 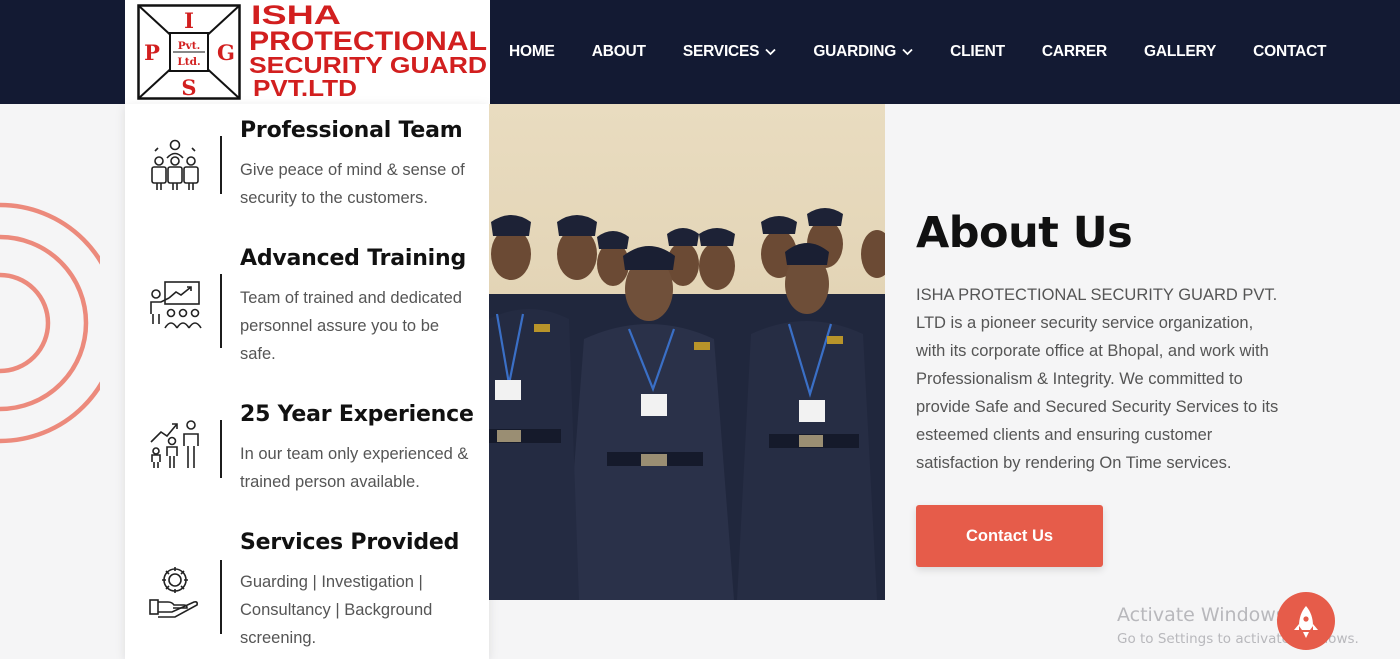 I want to click on nav-client-label: CLIENT, so click(x=977, y=51).